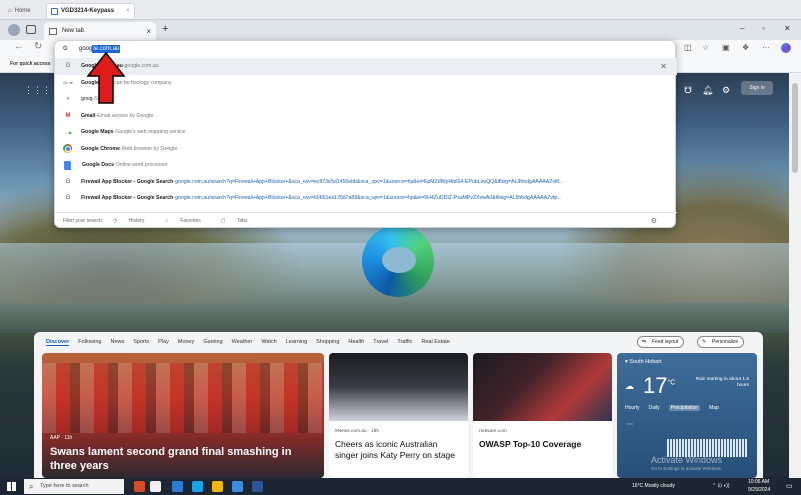 This screenshot has width=801, height=495. I want to click on feed-nav-discover: Discover, so click(58, 342).